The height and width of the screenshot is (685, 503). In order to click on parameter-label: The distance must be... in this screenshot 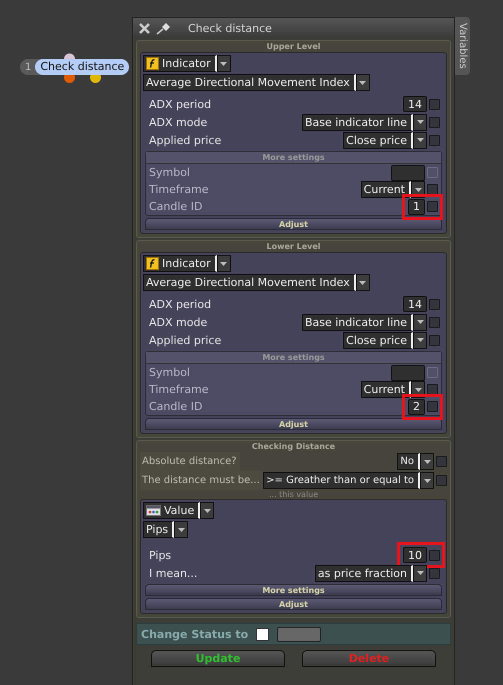, I will do `click(201, 480)`.